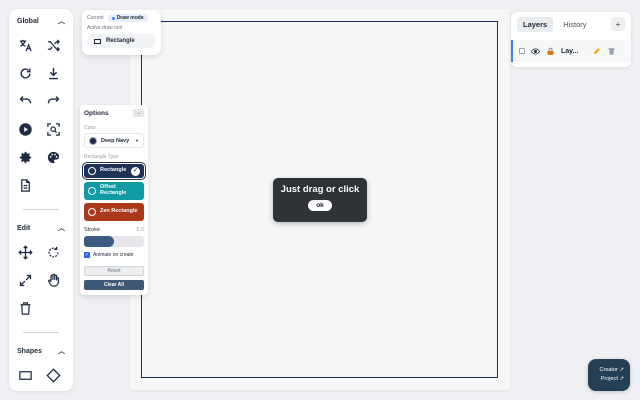 The width and height of the screenshot is (640, 400). I want to click on document-icon, so click(25, 185).